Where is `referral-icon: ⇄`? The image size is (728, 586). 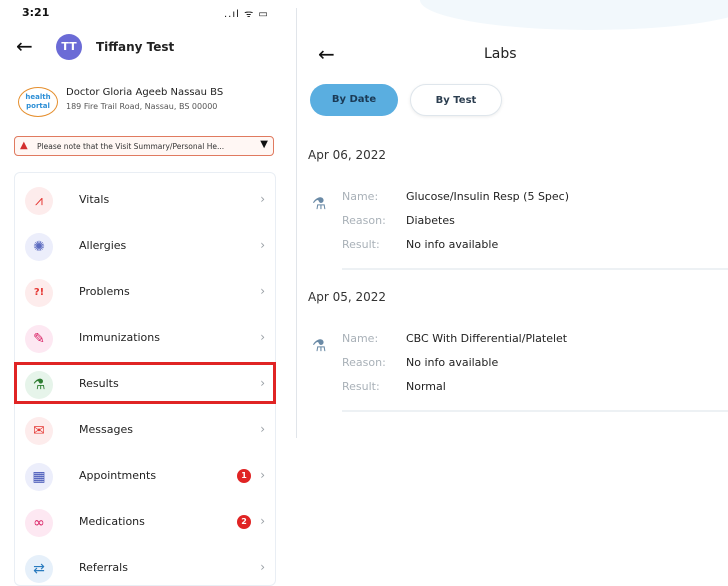
referral-icon: ⇄ is located at coordinates (39, 569).